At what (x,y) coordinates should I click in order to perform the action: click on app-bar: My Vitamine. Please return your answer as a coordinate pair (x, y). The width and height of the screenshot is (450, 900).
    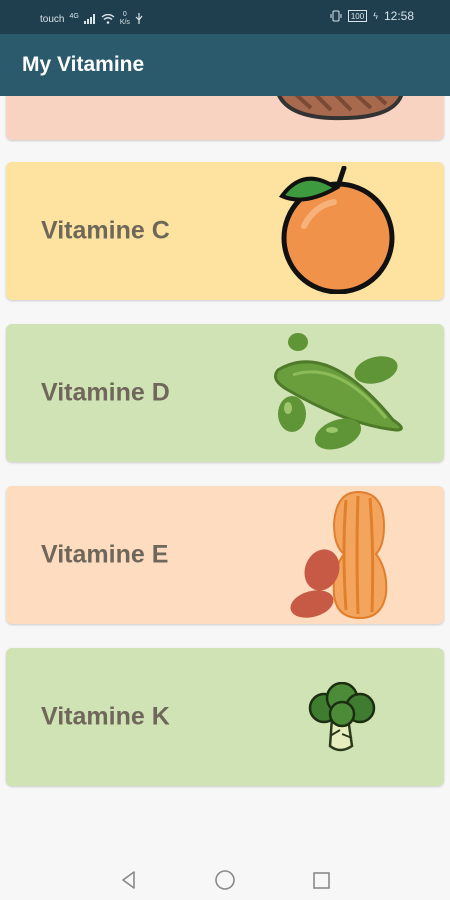
    Looking at the image, I should click on (225, 65).